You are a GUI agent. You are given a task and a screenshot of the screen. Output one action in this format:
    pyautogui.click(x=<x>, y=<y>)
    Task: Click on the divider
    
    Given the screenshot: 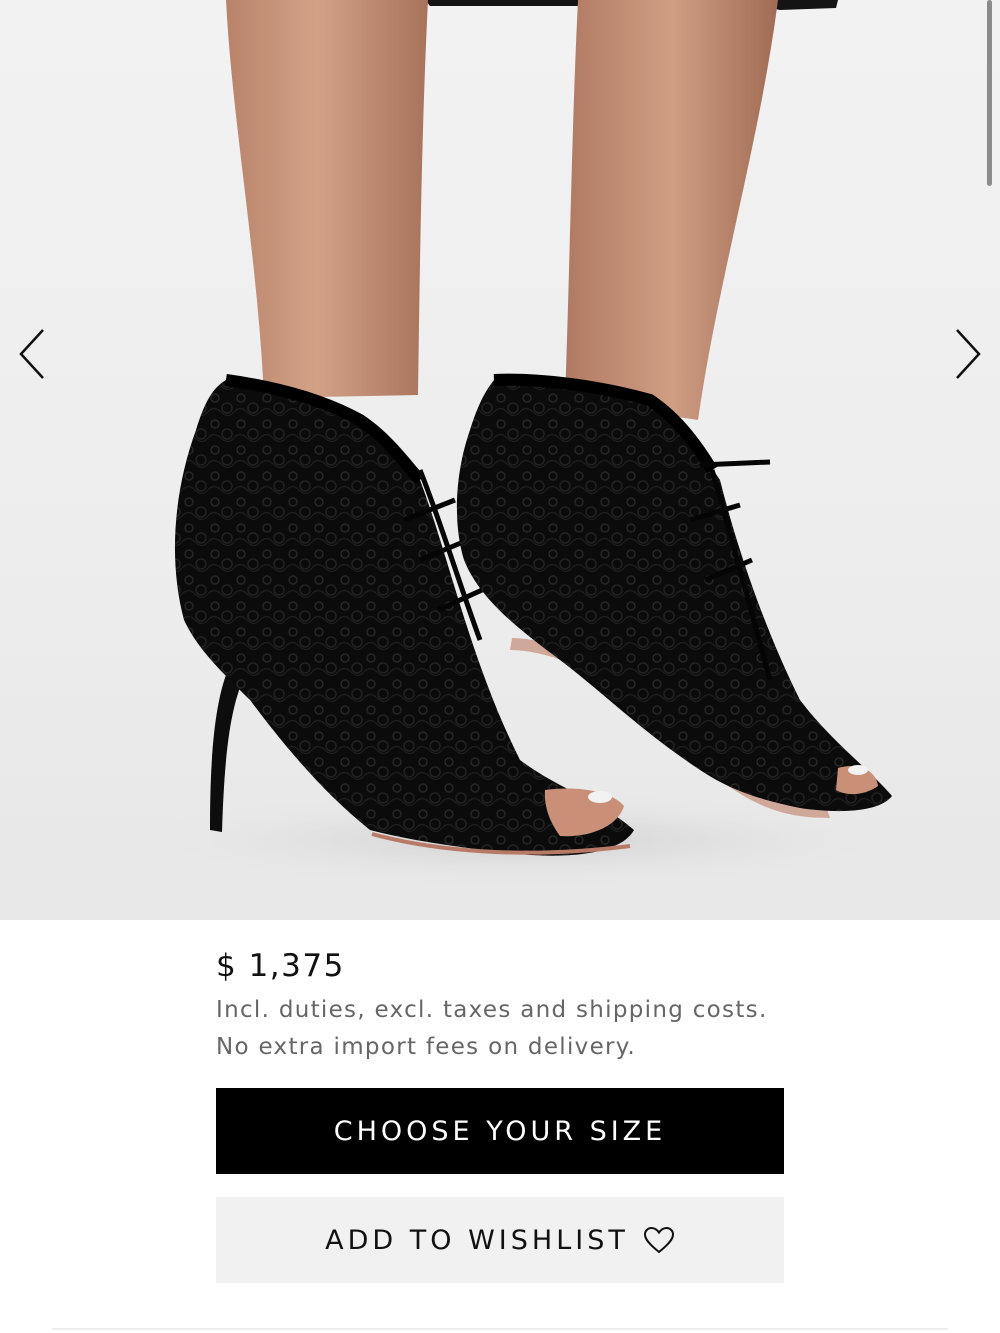 What is the action you would take?
    pyautogui.click(x=500, y=1329)
    